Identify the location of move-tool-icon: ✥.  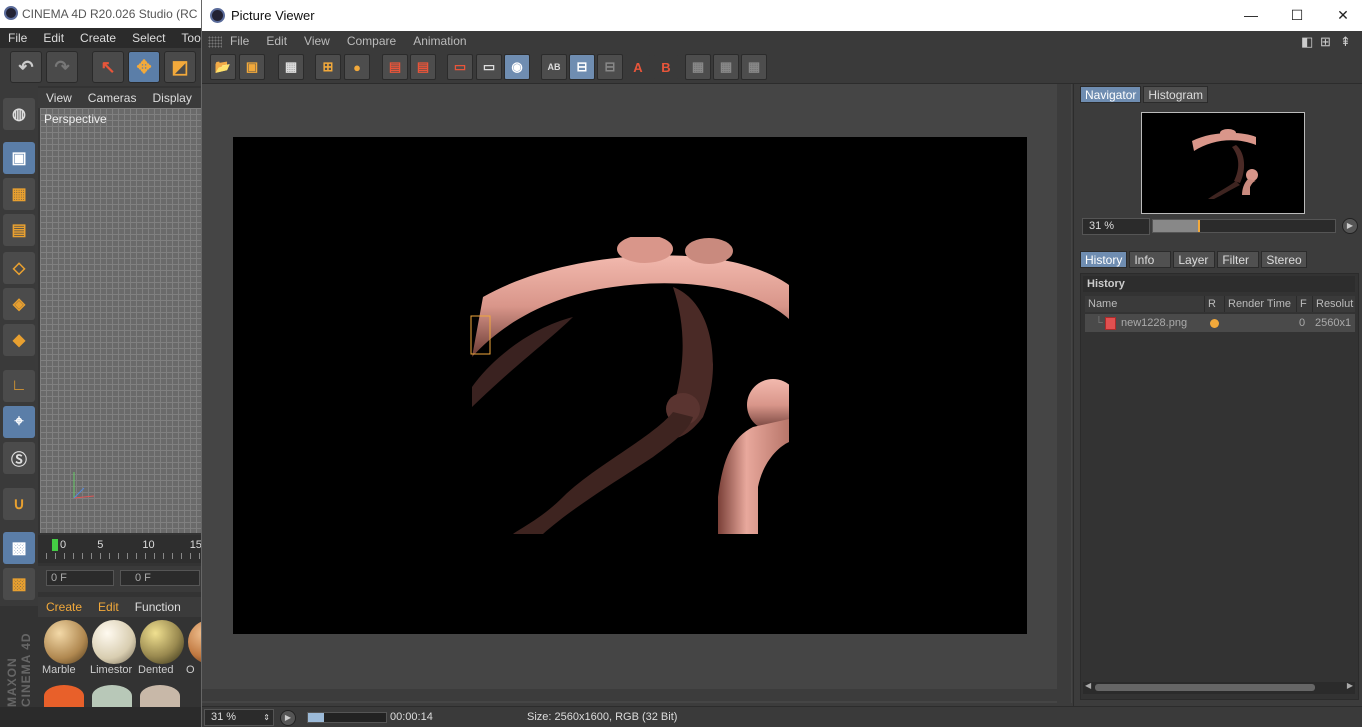
(144, 67).